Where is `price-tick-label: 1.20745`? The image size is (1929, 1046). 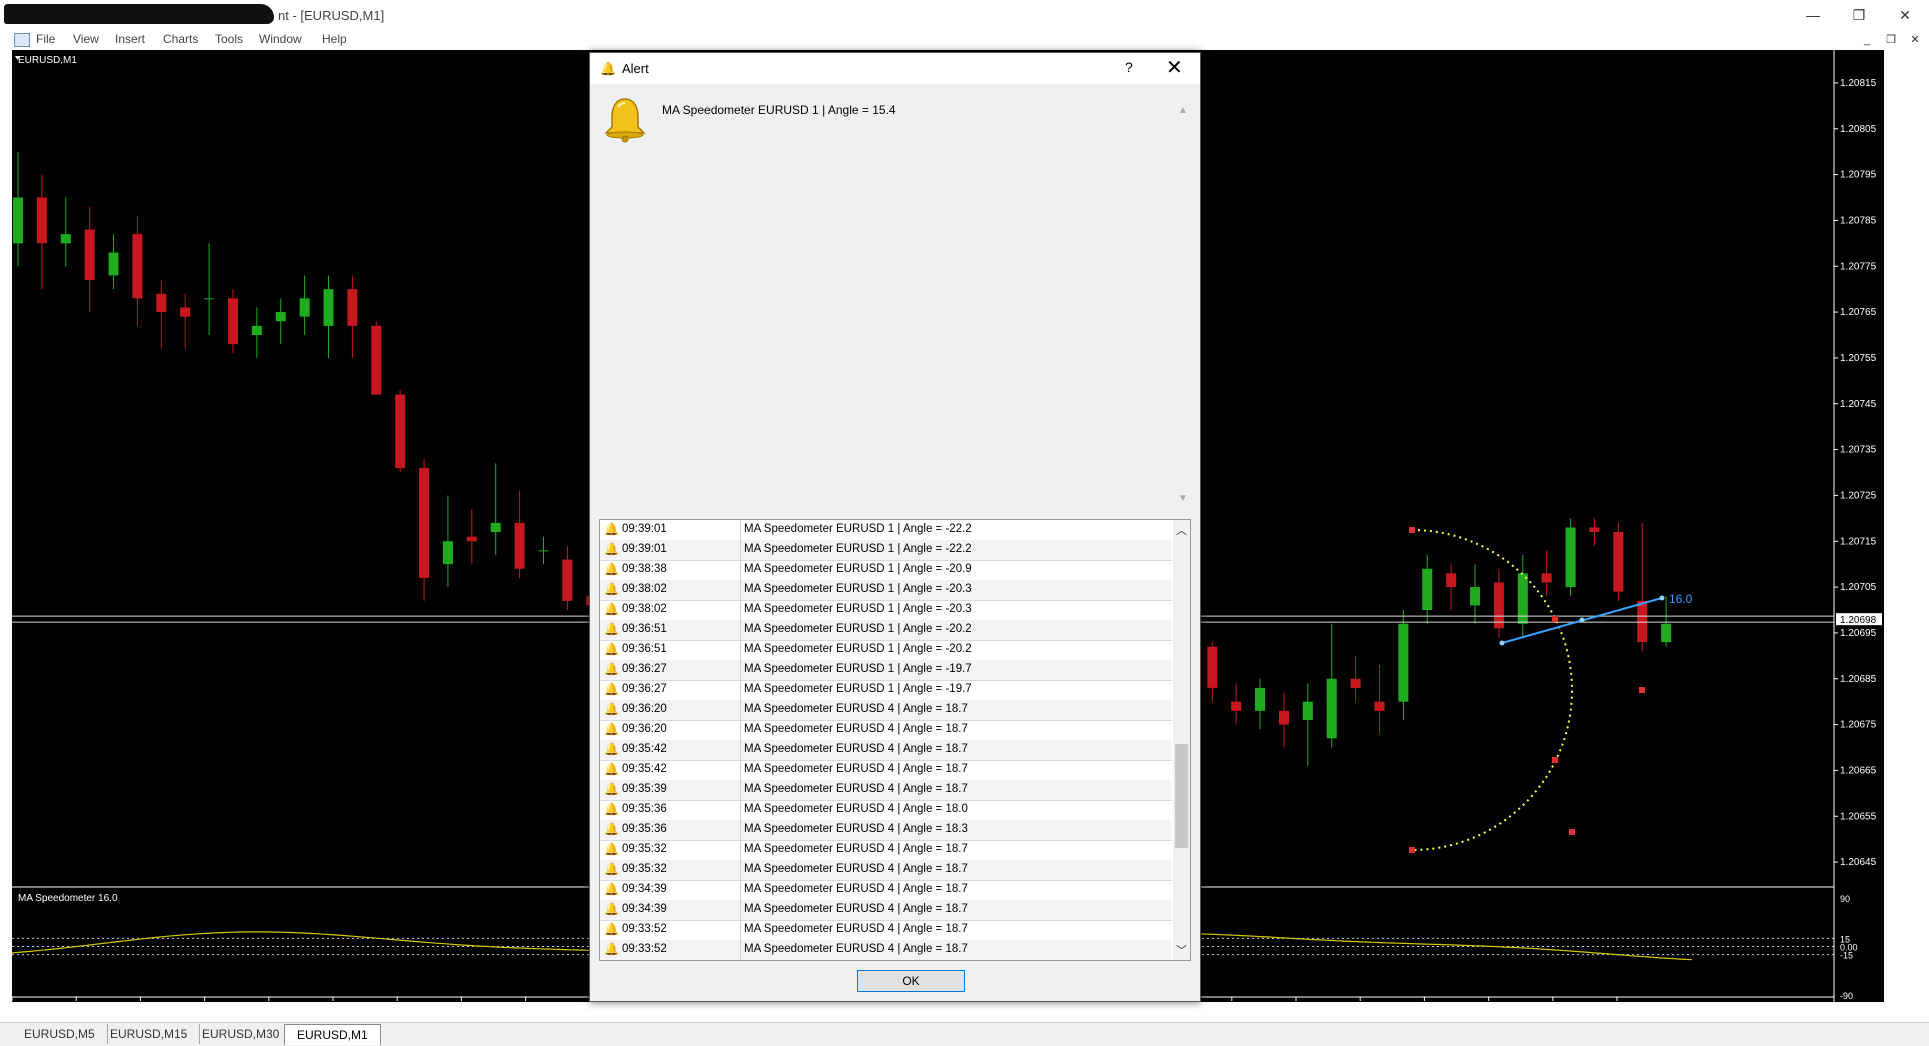 price-tick-label: 1.20745 is located at coordinates (1858, 404).